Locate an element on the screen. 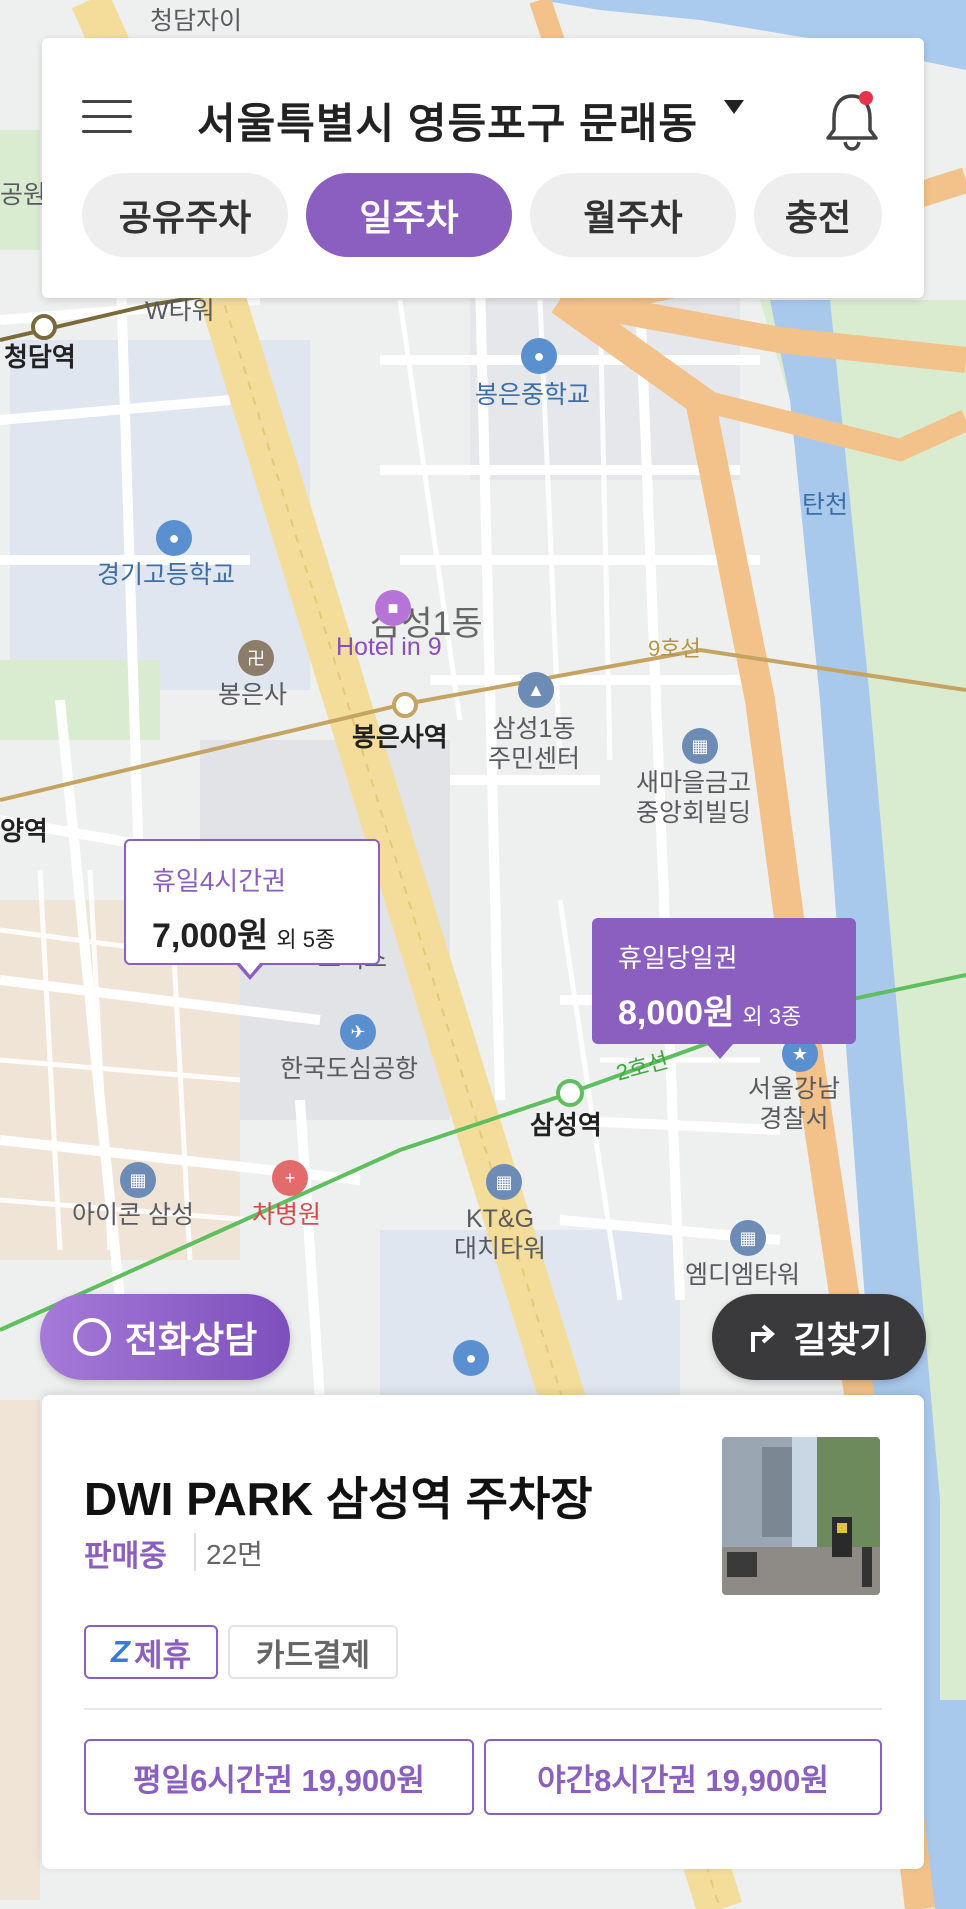 This screenshot has height=1909, width=966. card-payment-tag: 카드결제 is located at coordinates (313, 1652).